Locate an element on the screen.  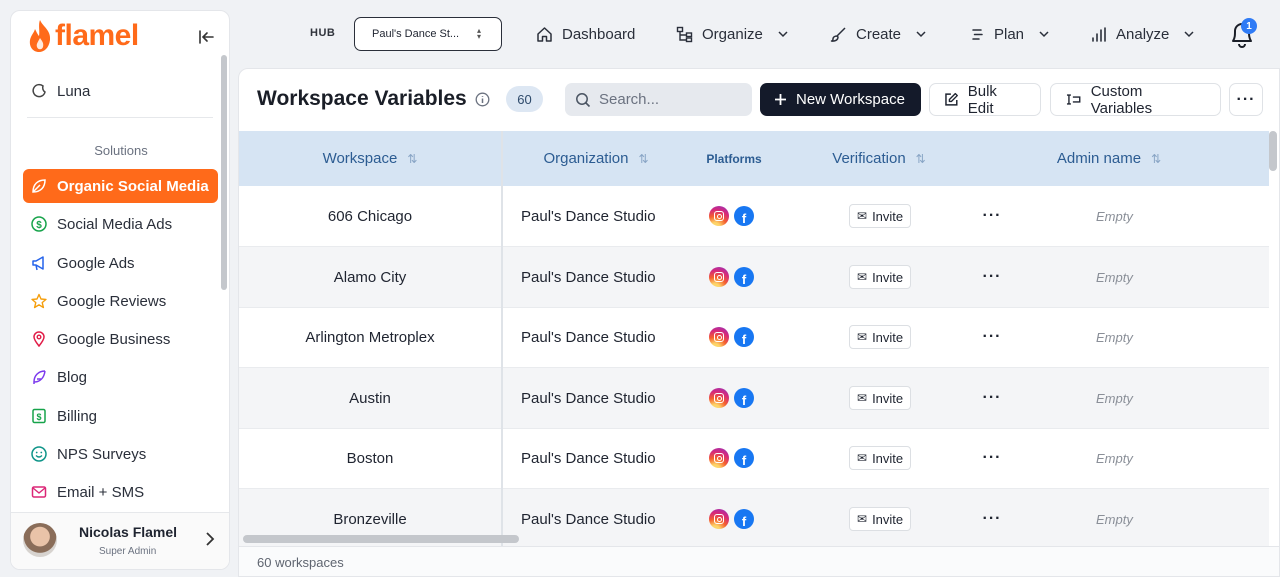
workspace-cell: Boston is located at coordinates (370, 458).